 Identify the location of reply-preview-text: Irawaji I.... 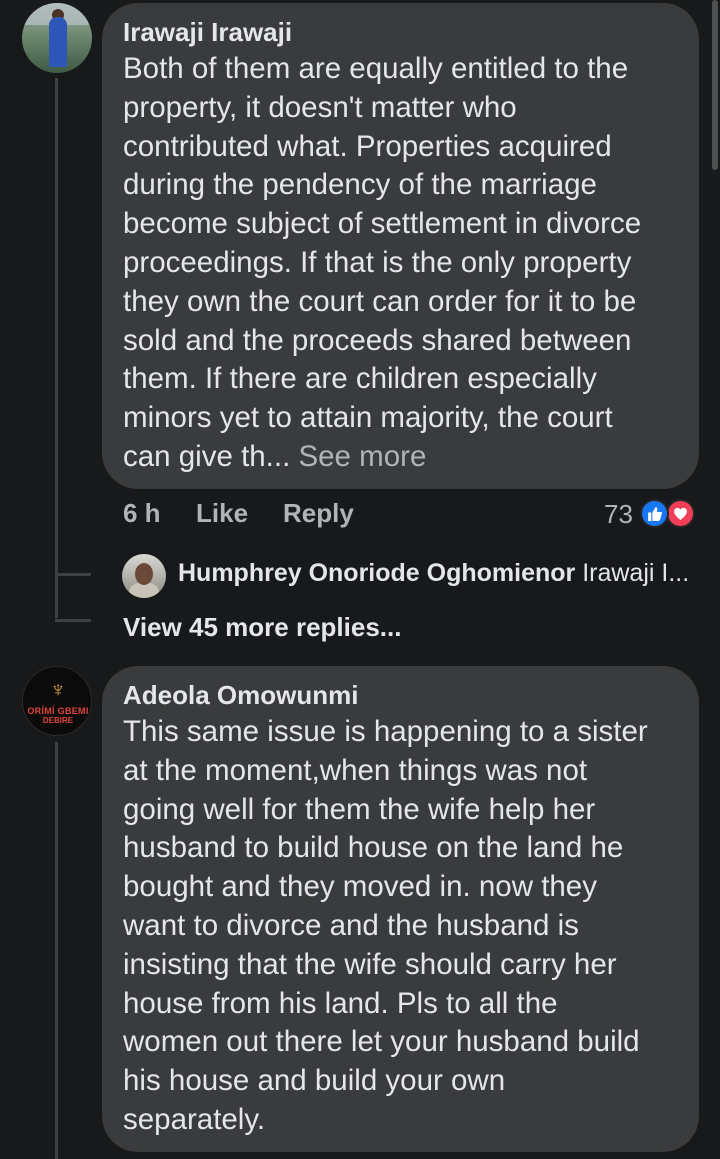
(636, 573).